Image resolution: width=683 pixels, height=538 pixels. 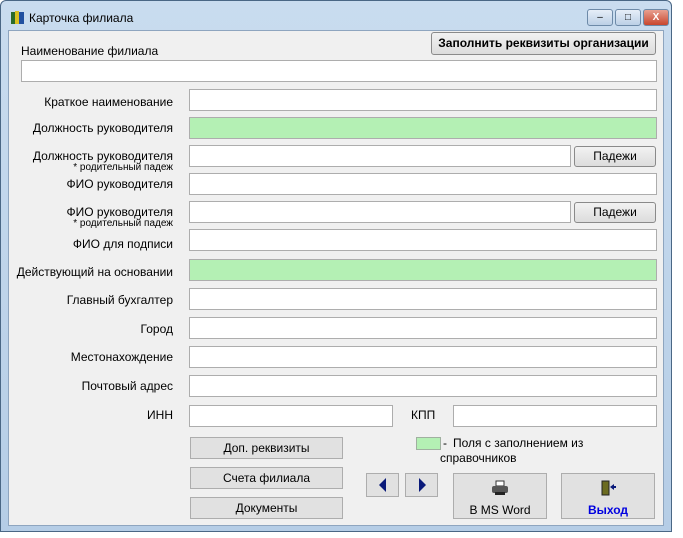 What do you see at coordinates (108, 102) in the screenshot?
I see `short-name-label: Краткое наименование` at bounding box center [108, 102].